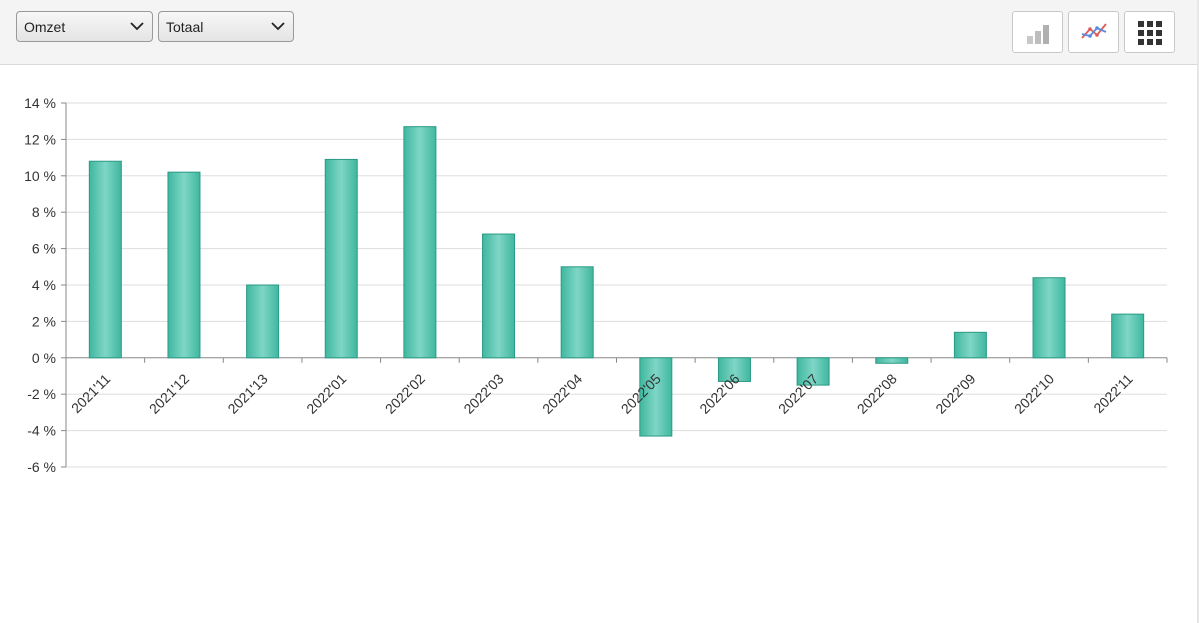  What do you see at coordinates (44, 321) in the screenshot?
I see `y-tick-label: 2 %` at bounding box center [44, 321].